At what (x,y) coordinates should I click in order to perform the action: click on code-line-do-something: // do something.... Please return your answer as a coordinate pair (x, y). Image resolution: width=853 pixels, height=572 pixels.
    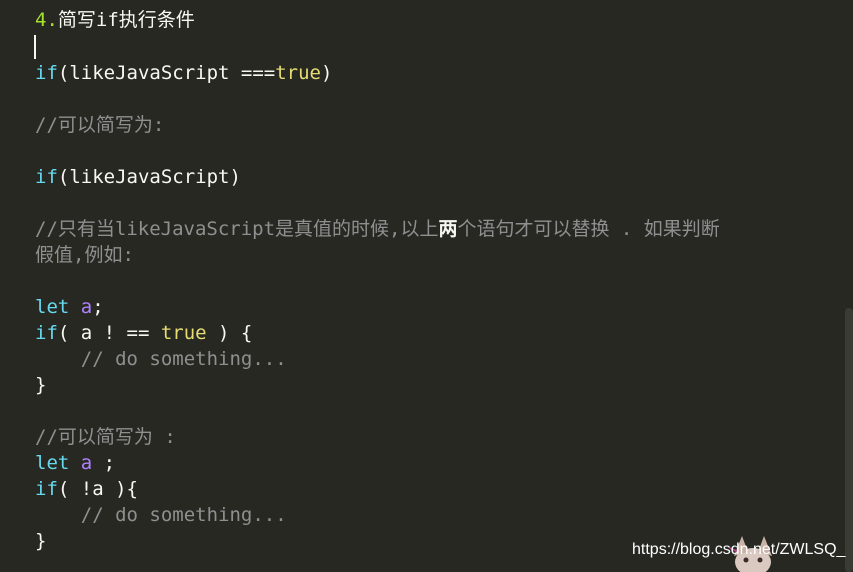
    Looking at the image, I should click on (161, 359).